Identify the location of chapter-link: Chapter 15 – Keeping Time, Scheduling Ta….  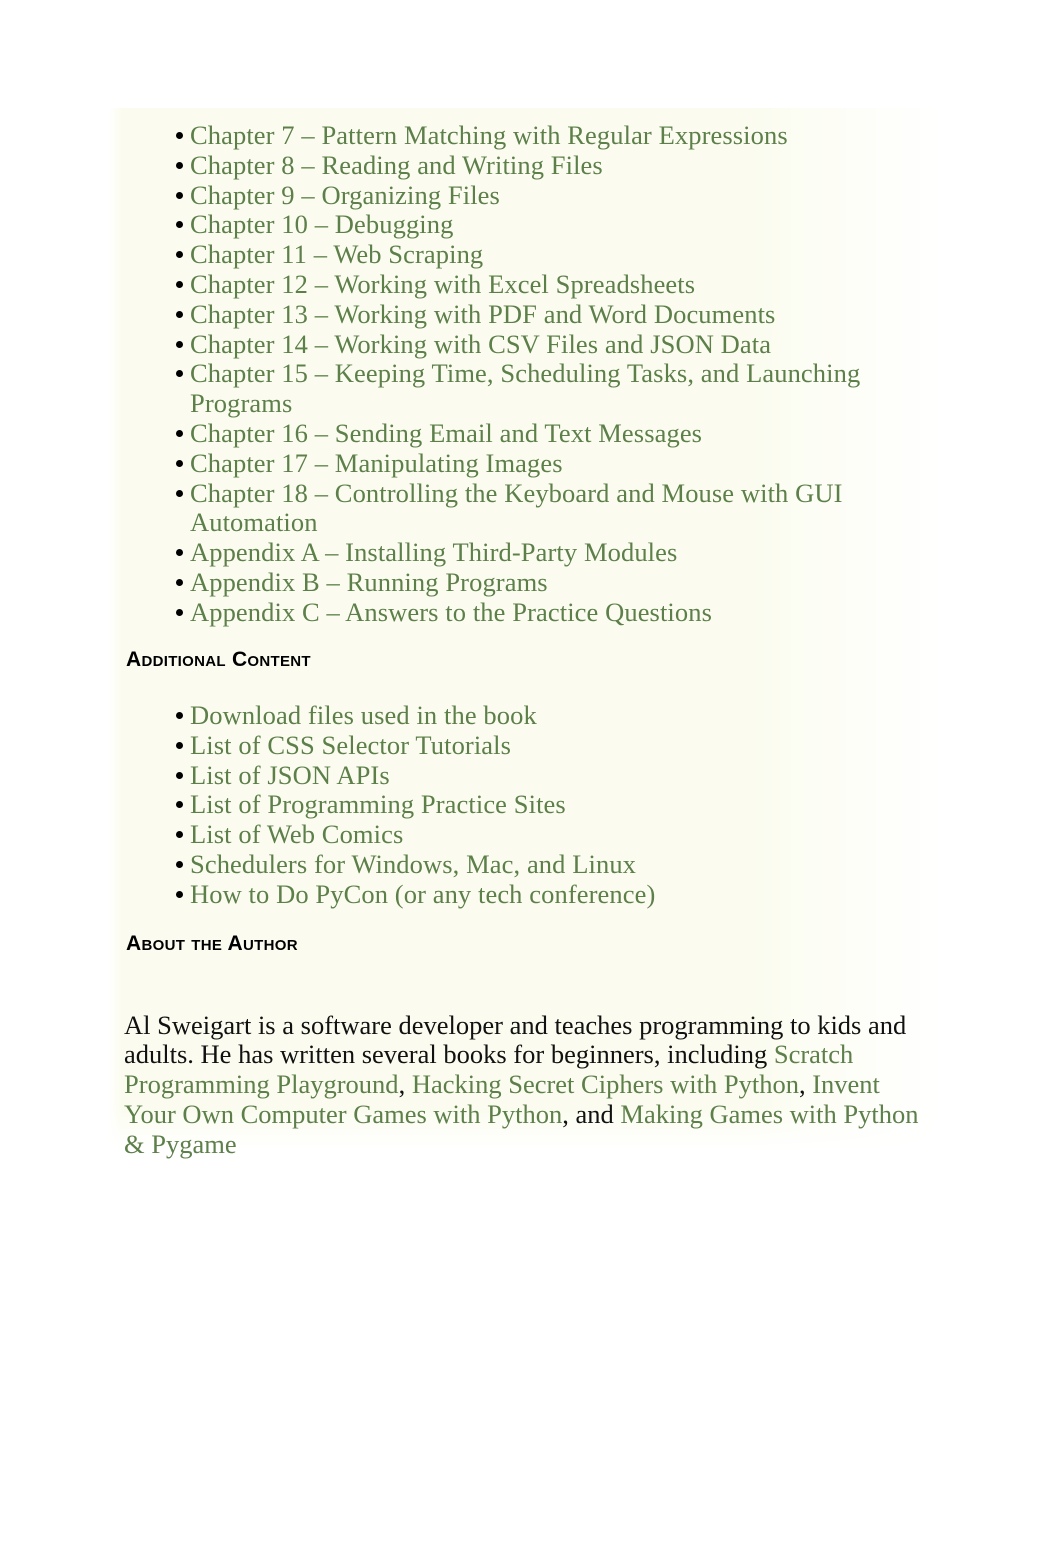
(525, 388).